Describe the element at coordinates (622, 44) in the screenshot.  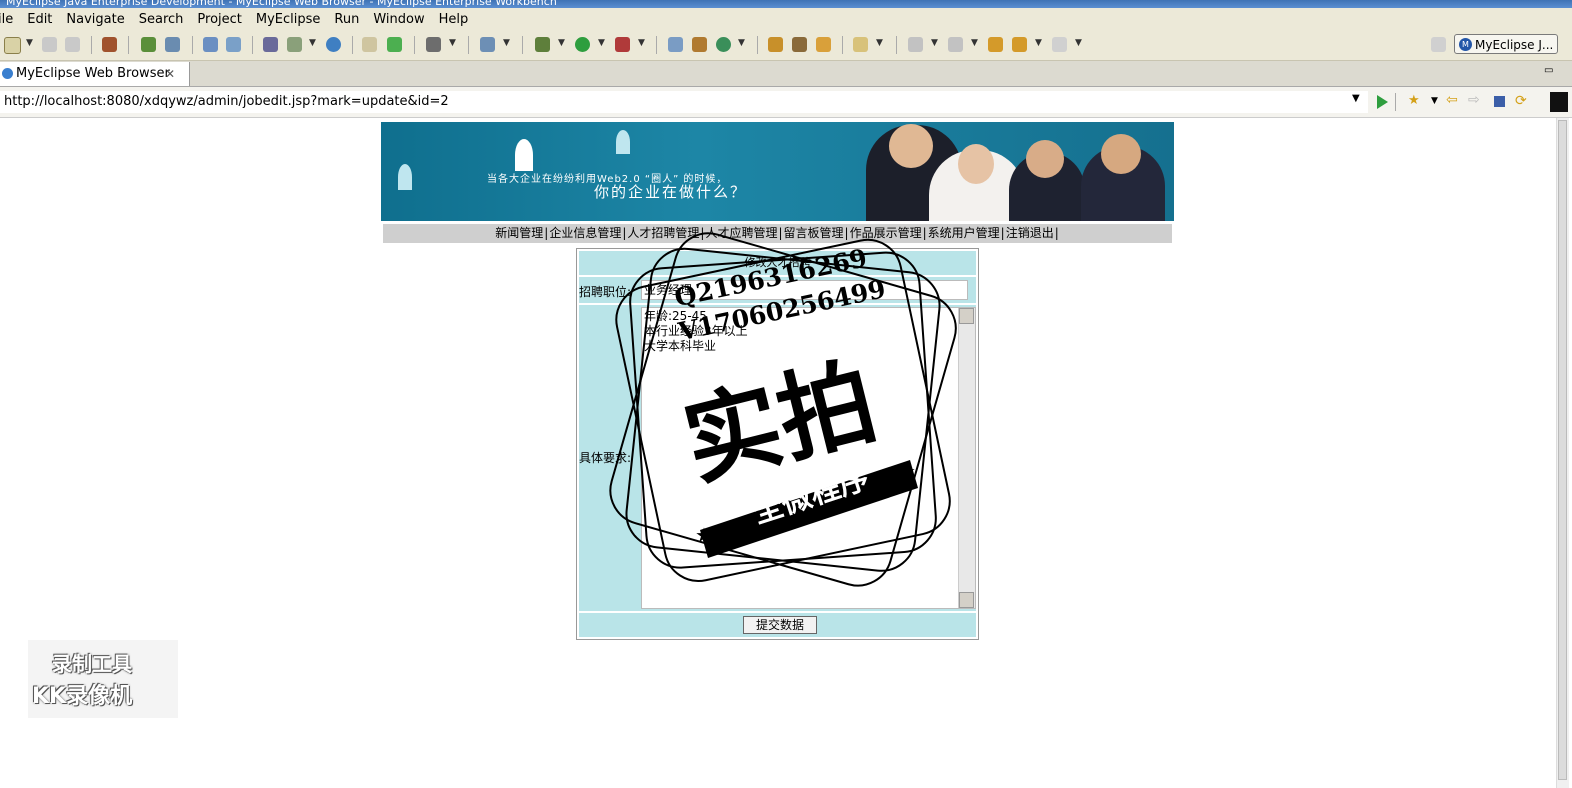
I see `external-tools-icon` at that location.